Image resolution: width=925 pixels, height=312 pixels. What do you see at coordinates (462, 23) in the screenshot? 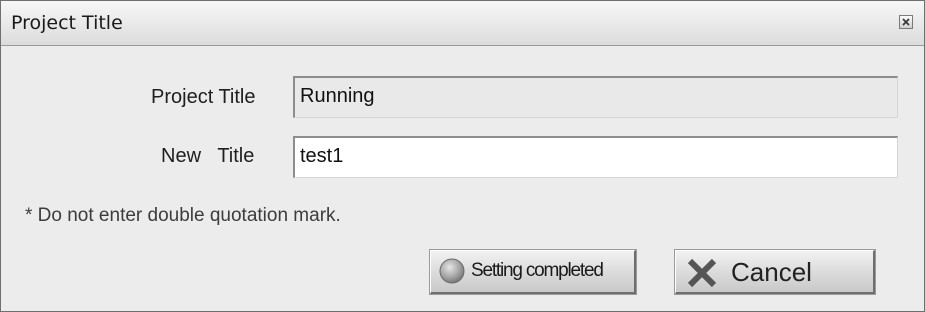
I see `title-bar: Project Title` at bounding box center [462, 23].